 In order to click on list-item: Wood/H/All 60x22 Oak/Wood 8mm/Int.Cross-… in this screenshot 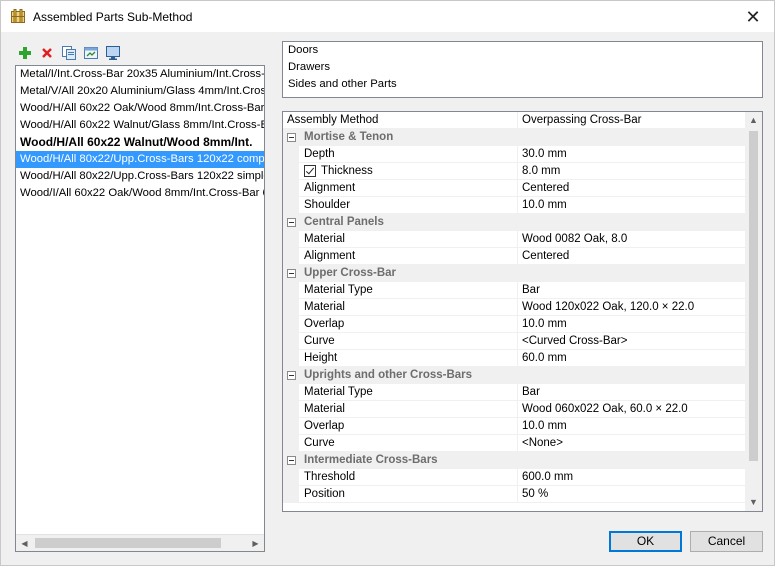, I will do `click(140, 108)`.